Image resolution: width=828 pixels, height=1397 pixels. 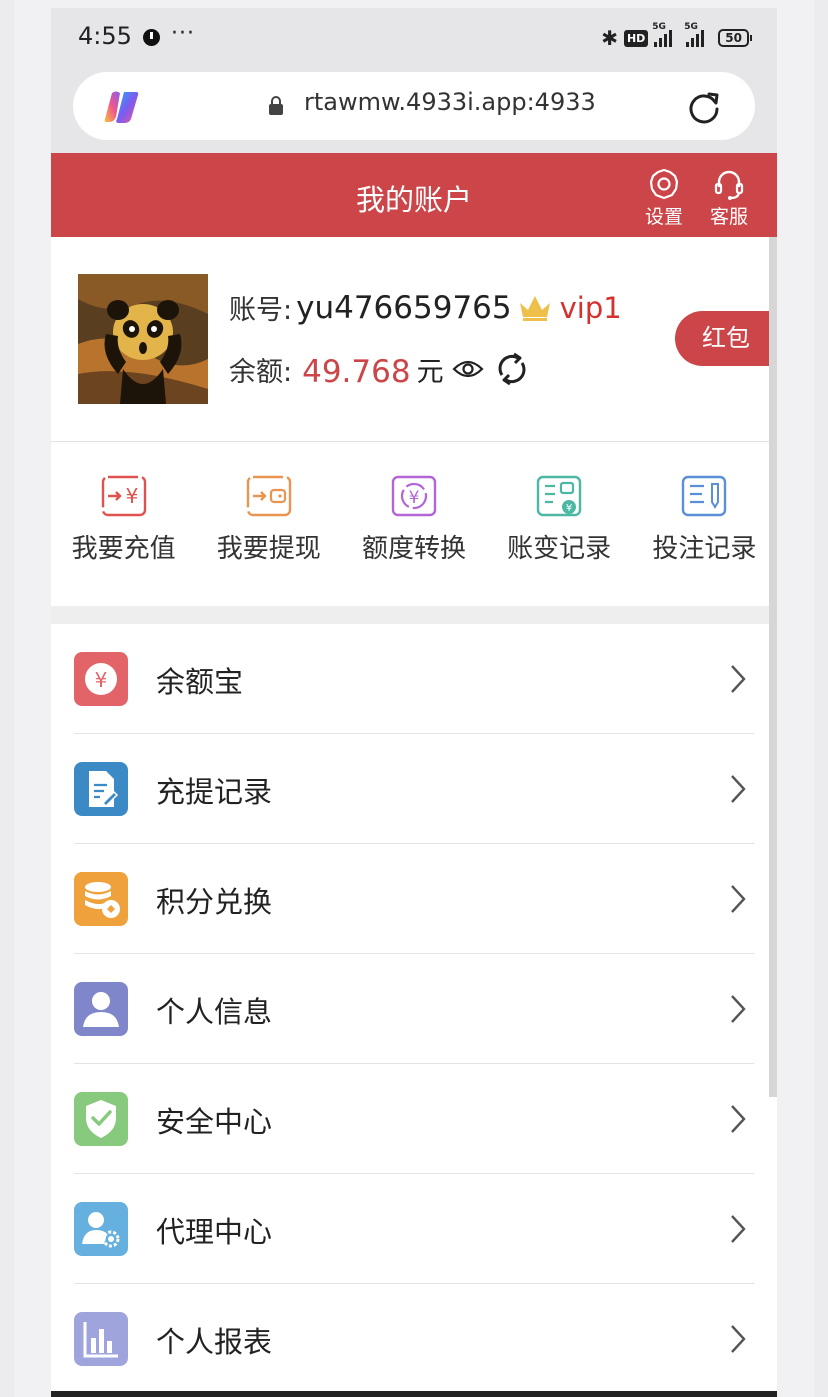 I want to click on account-label: 账号:, so click(x=261, y=310).